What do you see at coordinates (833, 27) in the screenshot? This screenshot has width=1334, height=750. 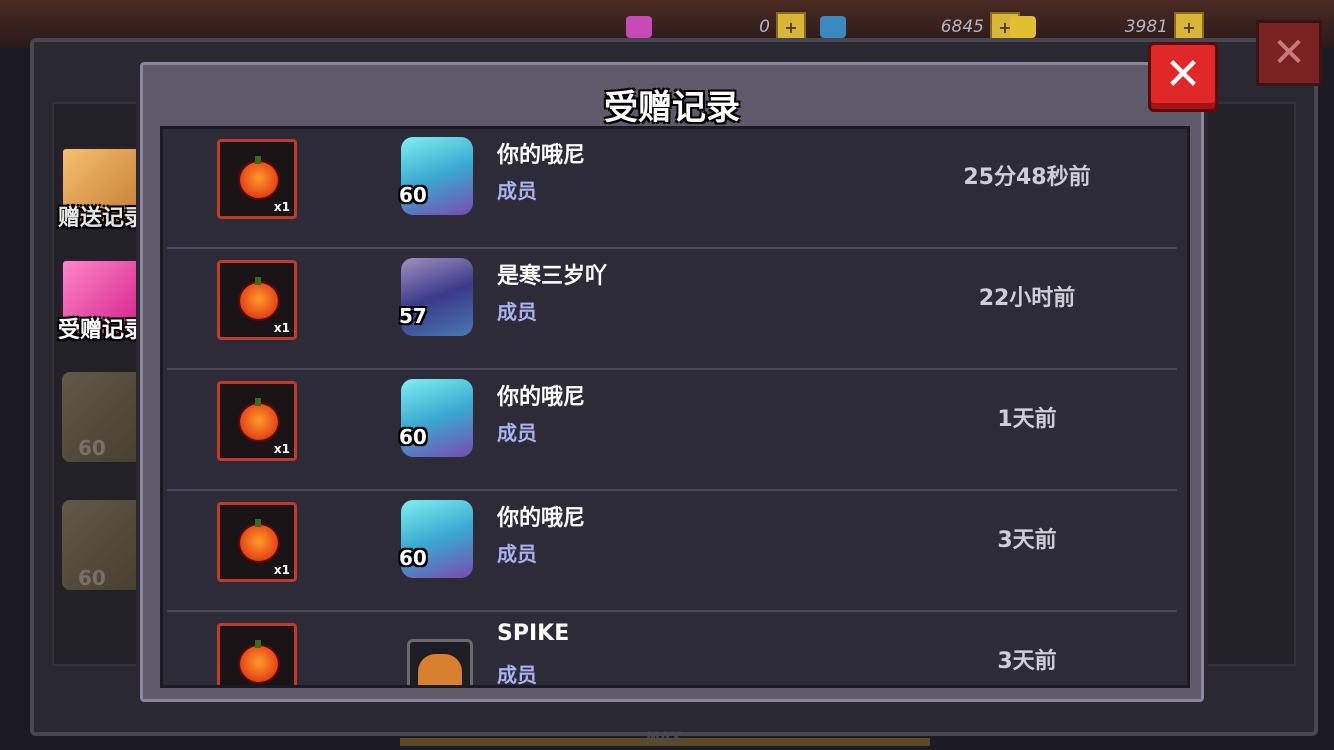 I see `blue-gem-icon` at bounding box center [833, 27].